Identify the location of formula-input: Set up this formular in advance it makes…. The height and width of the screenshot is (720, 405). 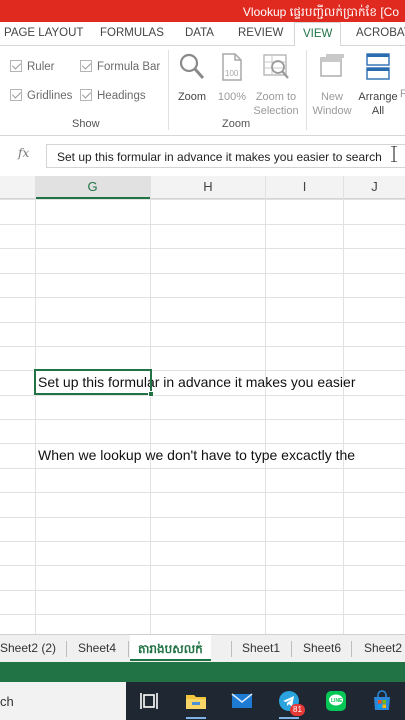
(225, 156).